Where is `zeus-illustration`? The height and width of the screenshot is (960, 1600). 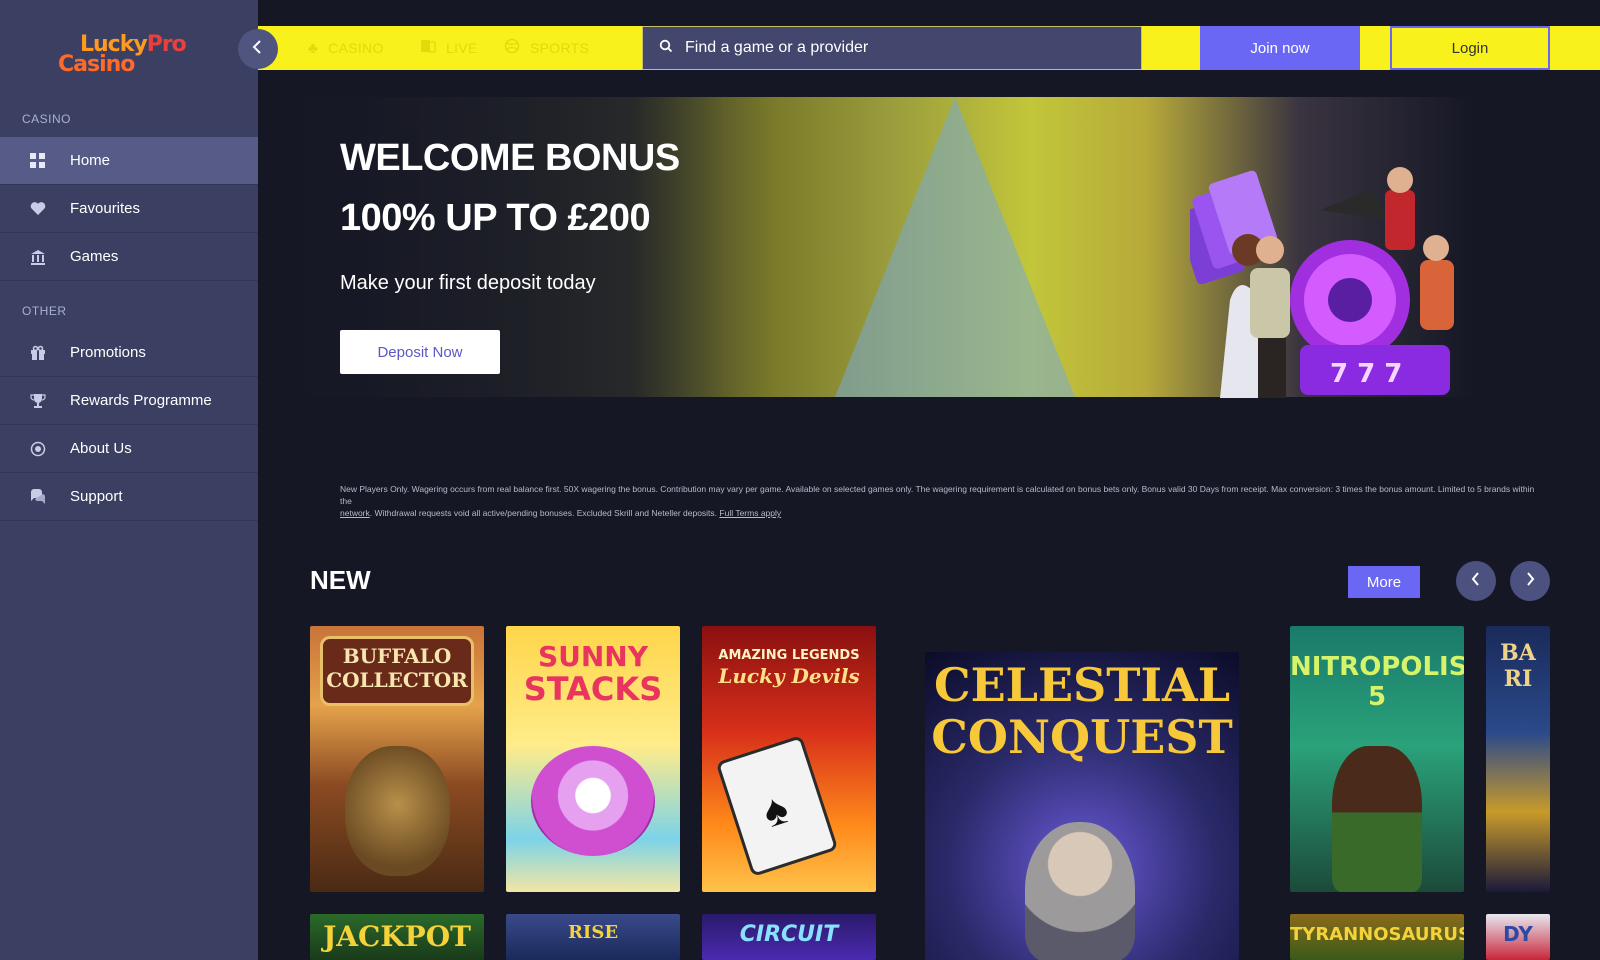 zeus-illustration is located at coordinates (1080, 891).